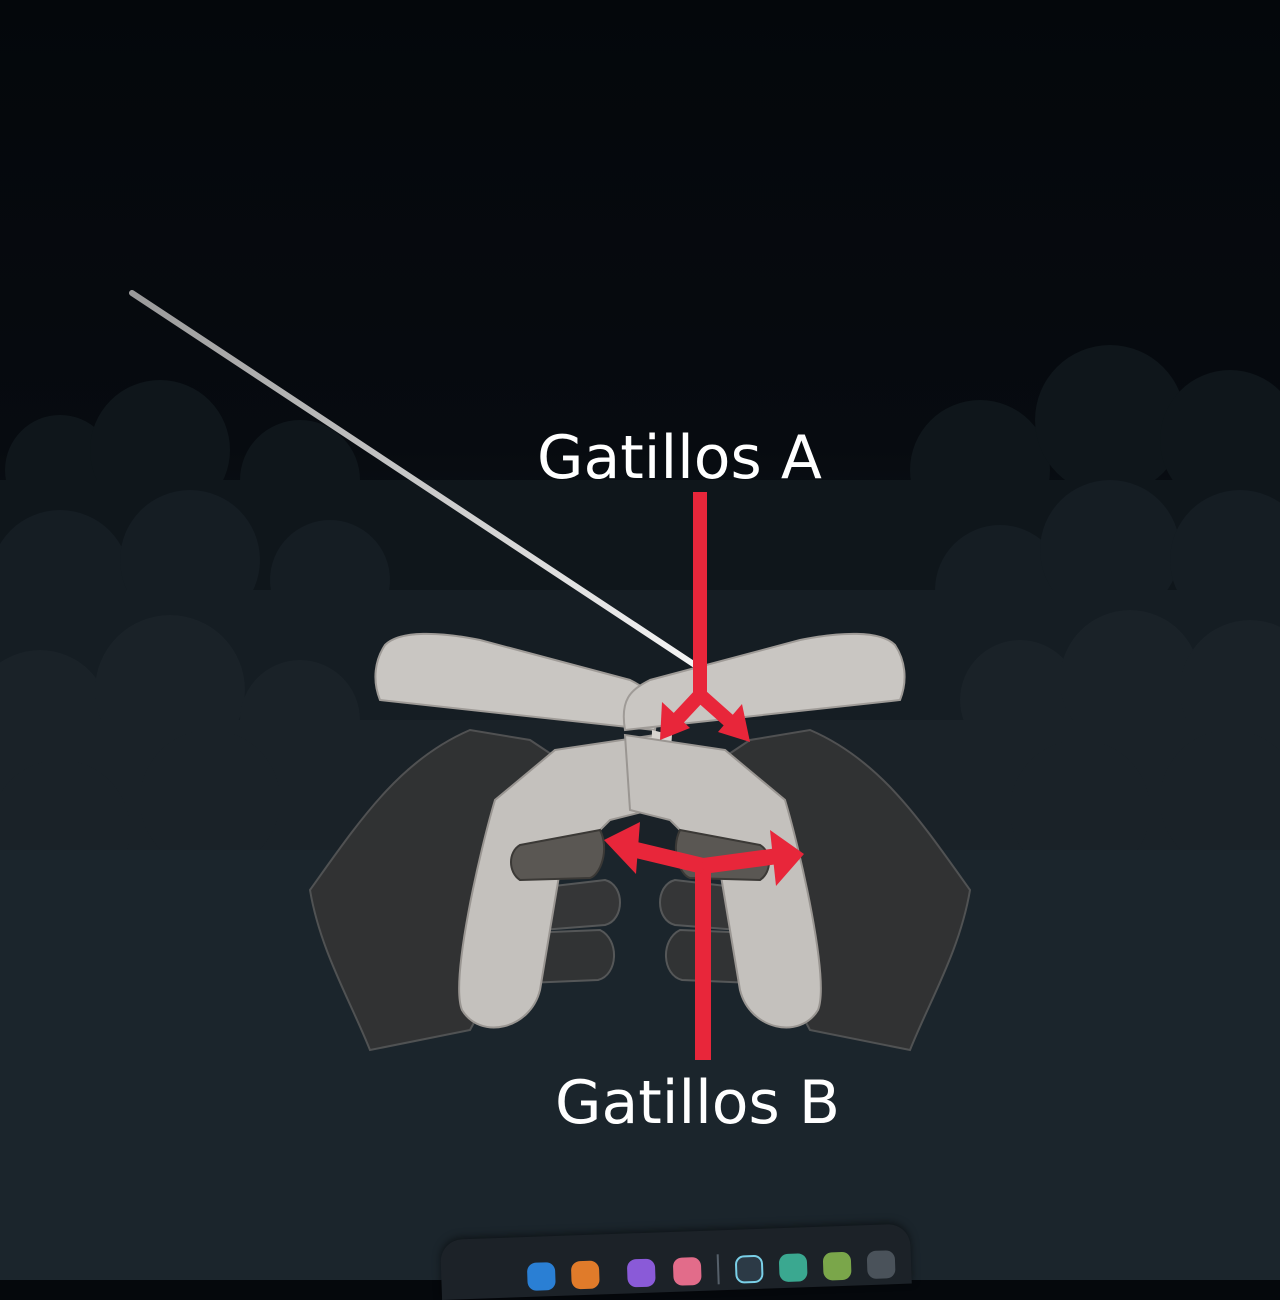  I want to click on app-grid-icon, so click(881, 1265).